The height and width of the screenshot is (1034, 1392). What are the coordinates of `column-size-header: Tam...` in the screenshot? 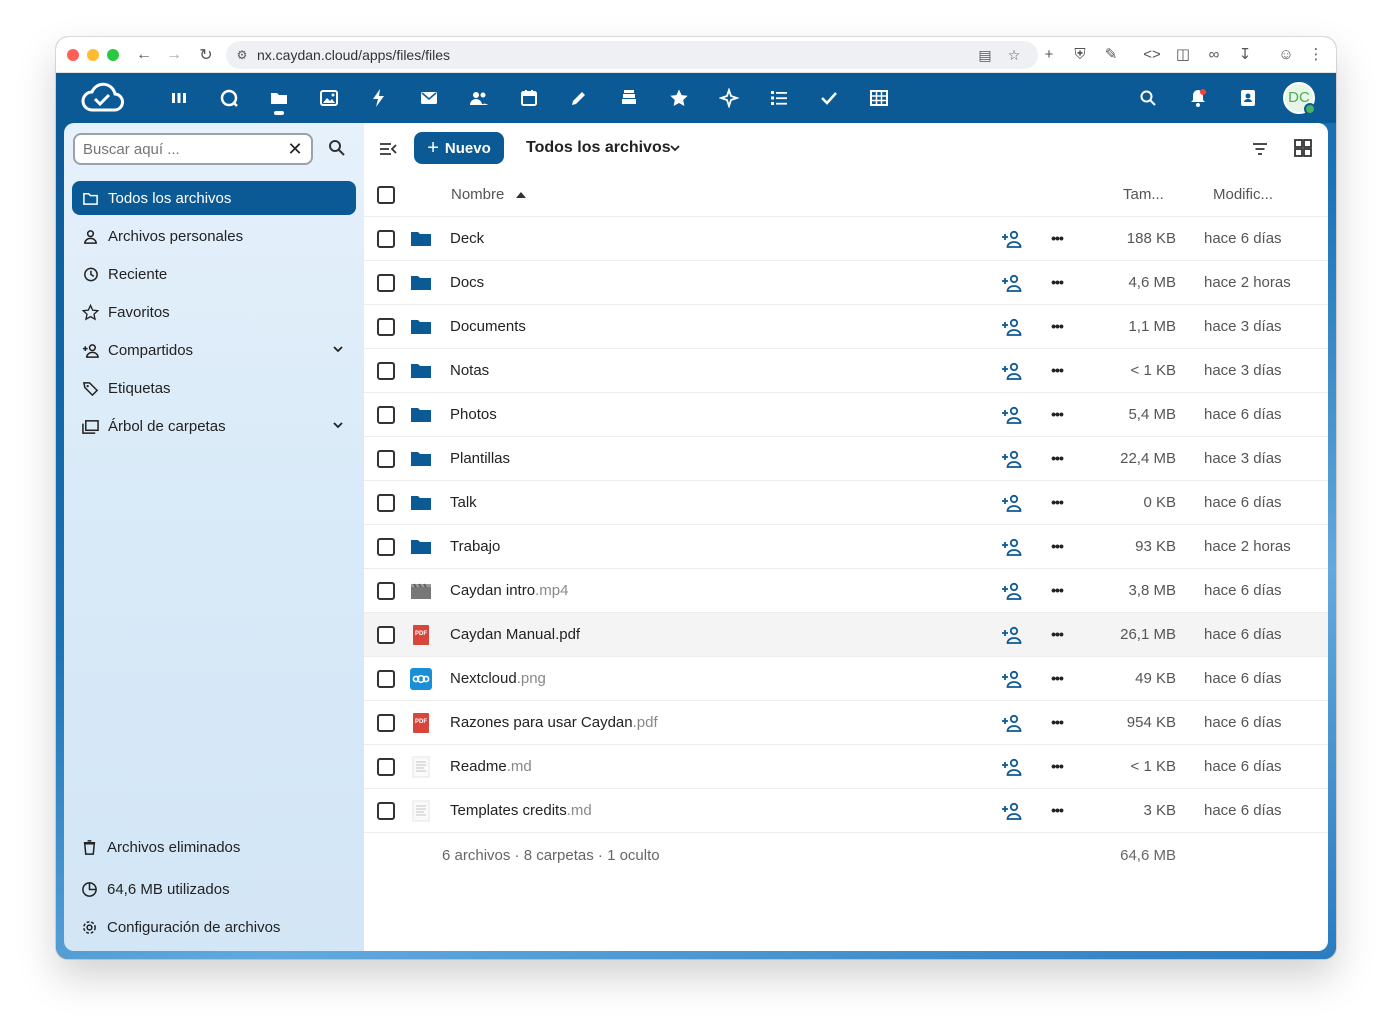 It's located at (1143, 194).